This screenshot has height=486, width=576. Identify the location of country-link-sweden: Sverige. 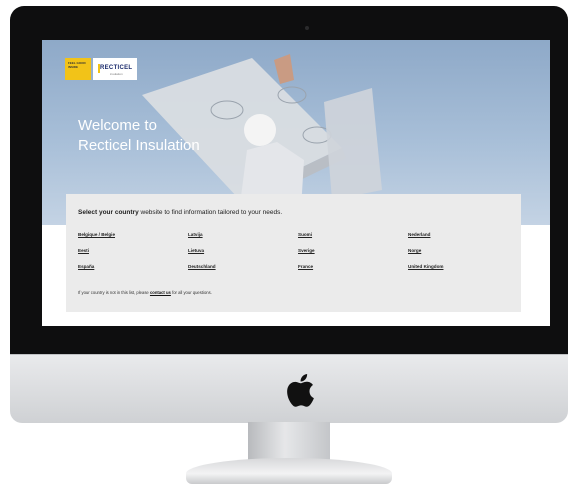
(306, 250).